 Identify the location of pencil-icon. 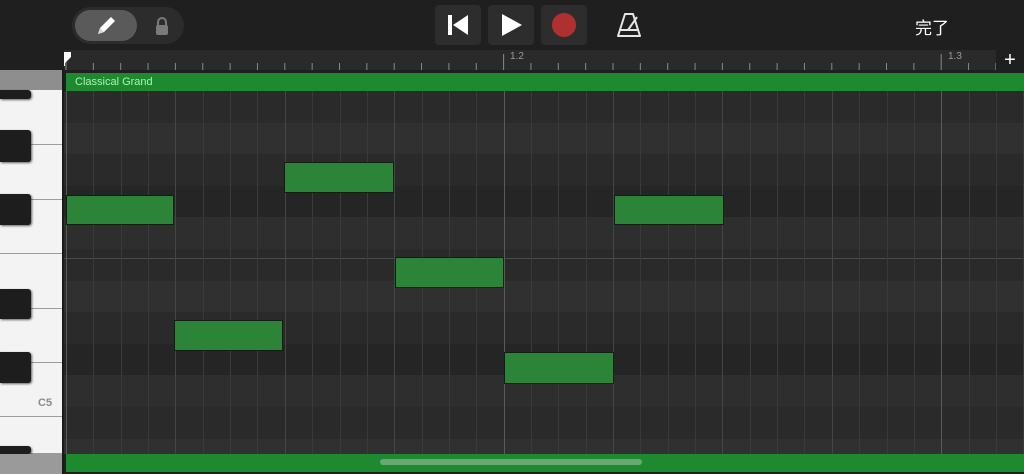
(106, 25).